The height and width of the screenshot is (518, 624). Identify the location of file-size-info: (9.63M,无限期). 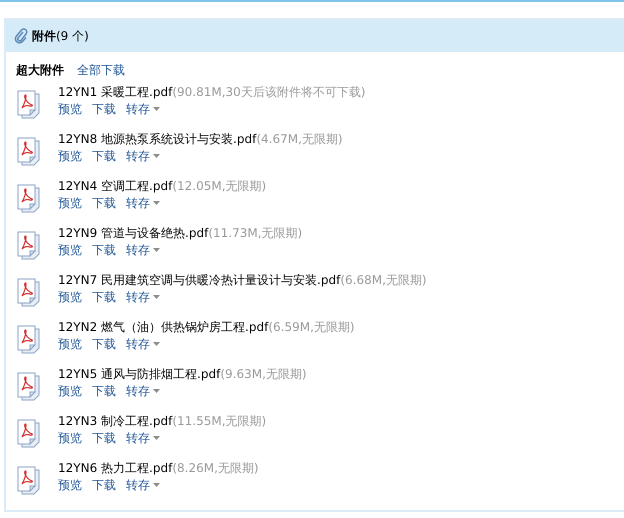
(263, 374).